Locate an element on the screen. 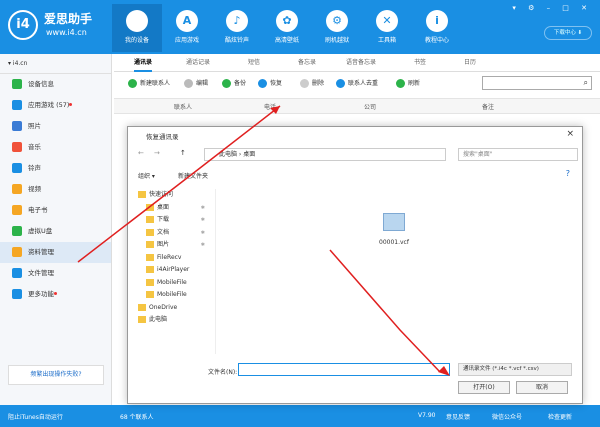 The height and width of the screenshot is (427, 600). tree-item: 图片 ✱ is located at coordinates (174, 245).